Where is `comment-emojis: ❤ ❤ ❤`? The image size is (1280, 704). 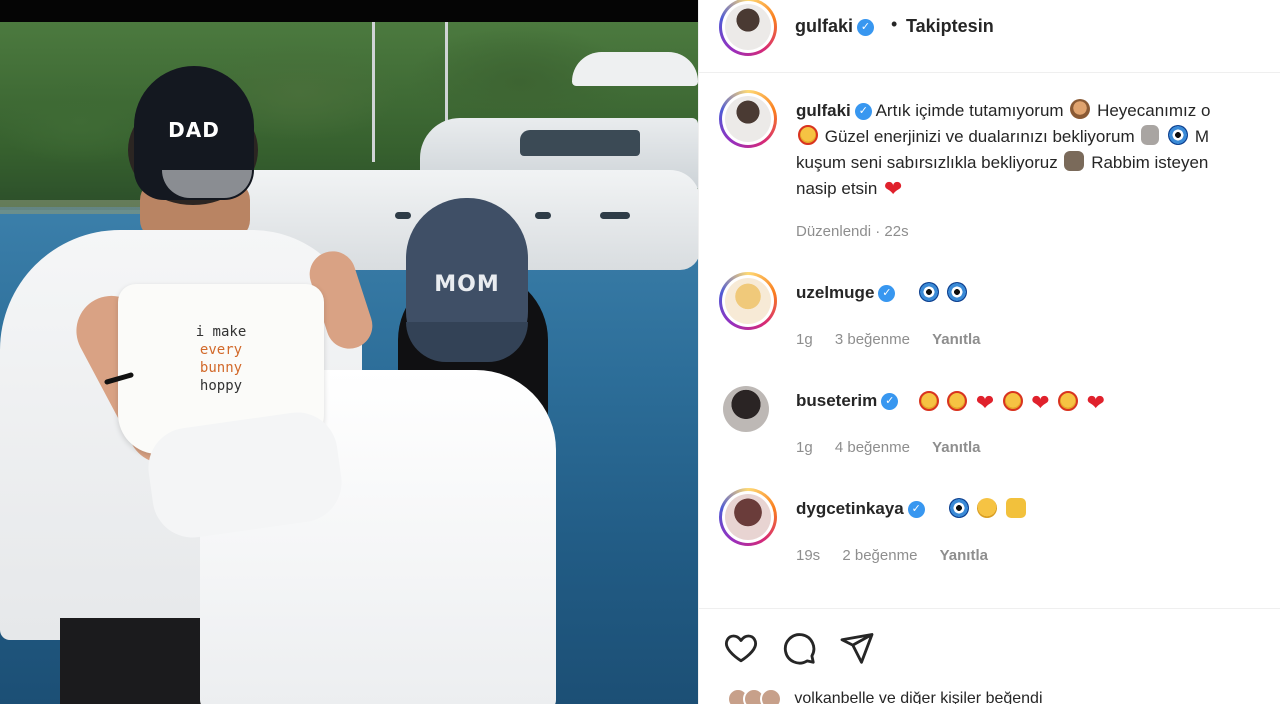 comment-emojis: ❤ ❤ ❤ is located at coordinates (1012, 403).